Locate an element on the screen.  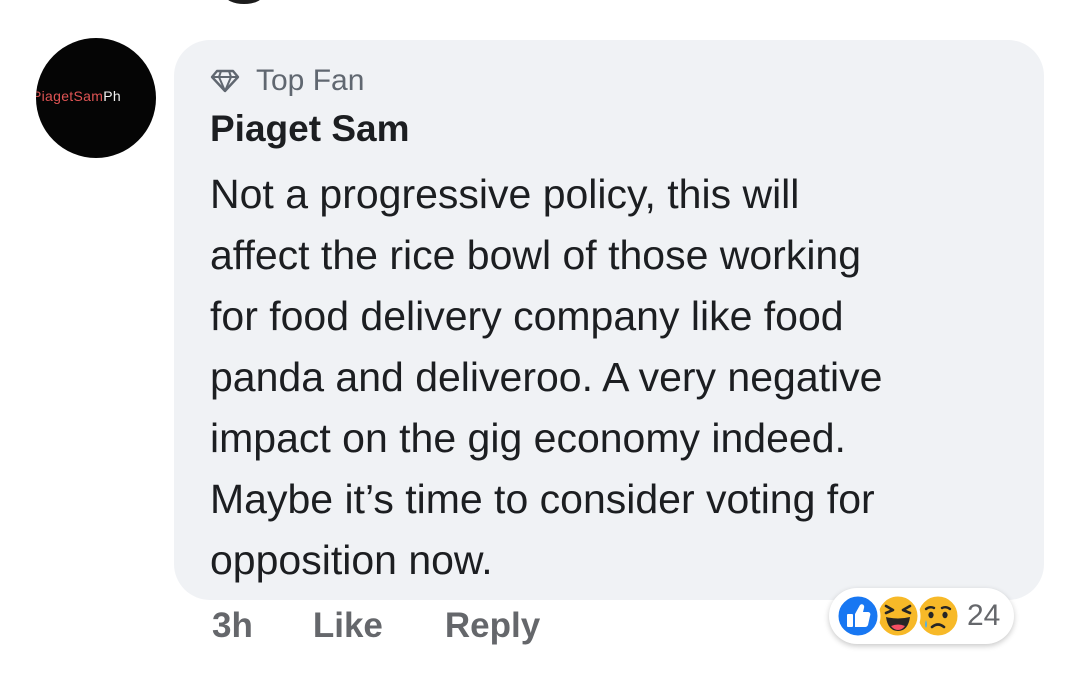
sad-icon is located at coordinates (938, 616).